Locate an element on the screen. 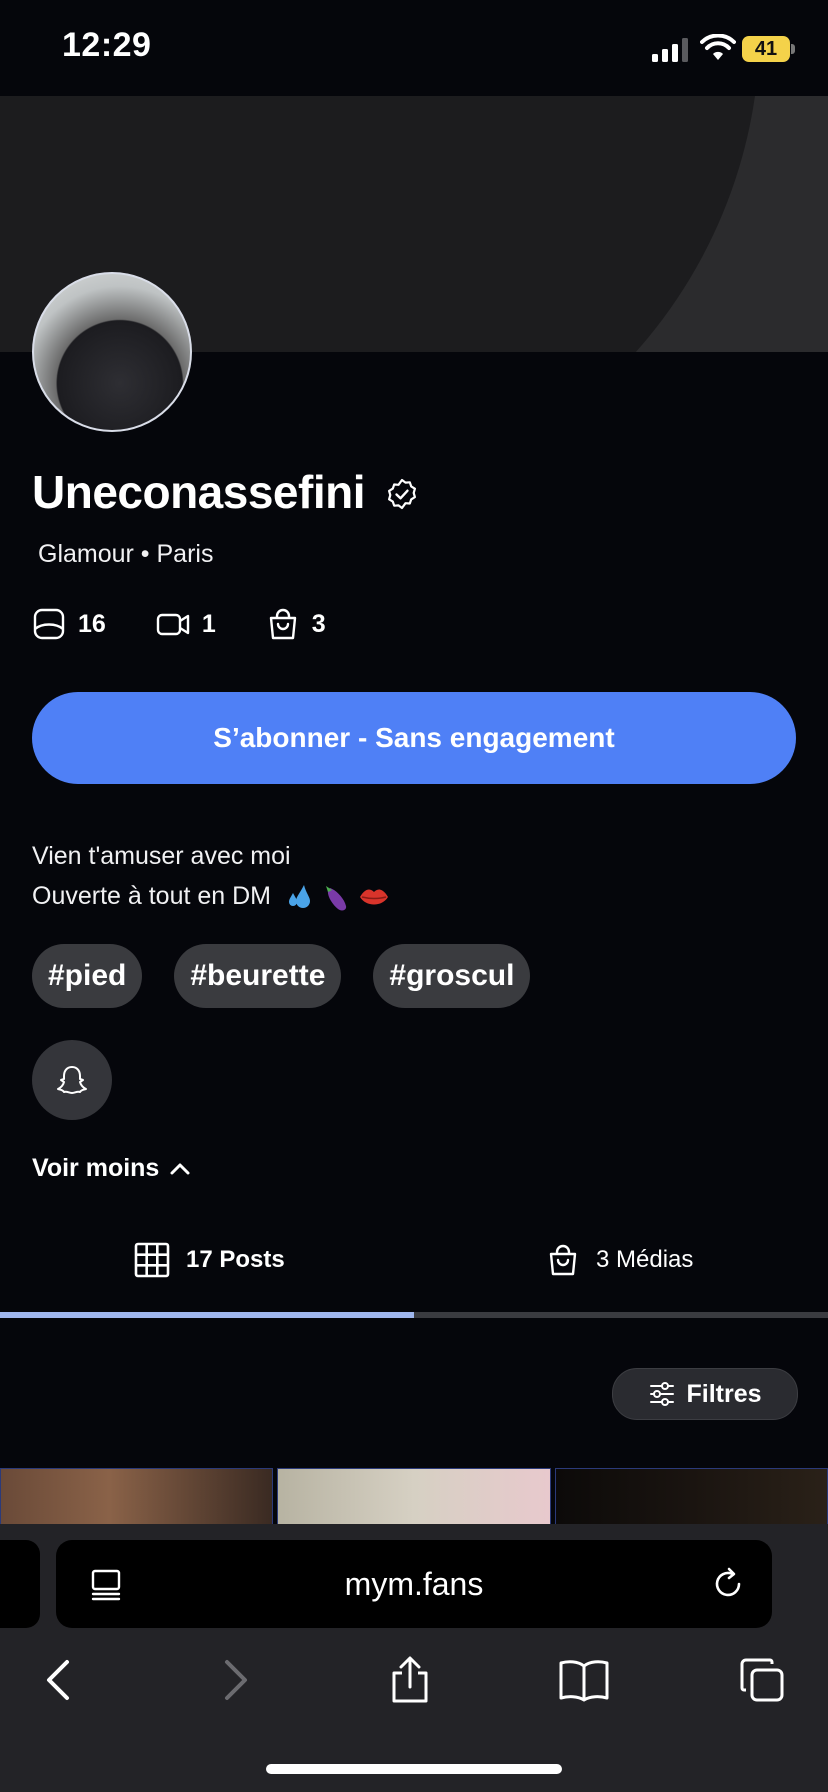  snapchat-ghost-icon is located at coordinates (72, 1080).